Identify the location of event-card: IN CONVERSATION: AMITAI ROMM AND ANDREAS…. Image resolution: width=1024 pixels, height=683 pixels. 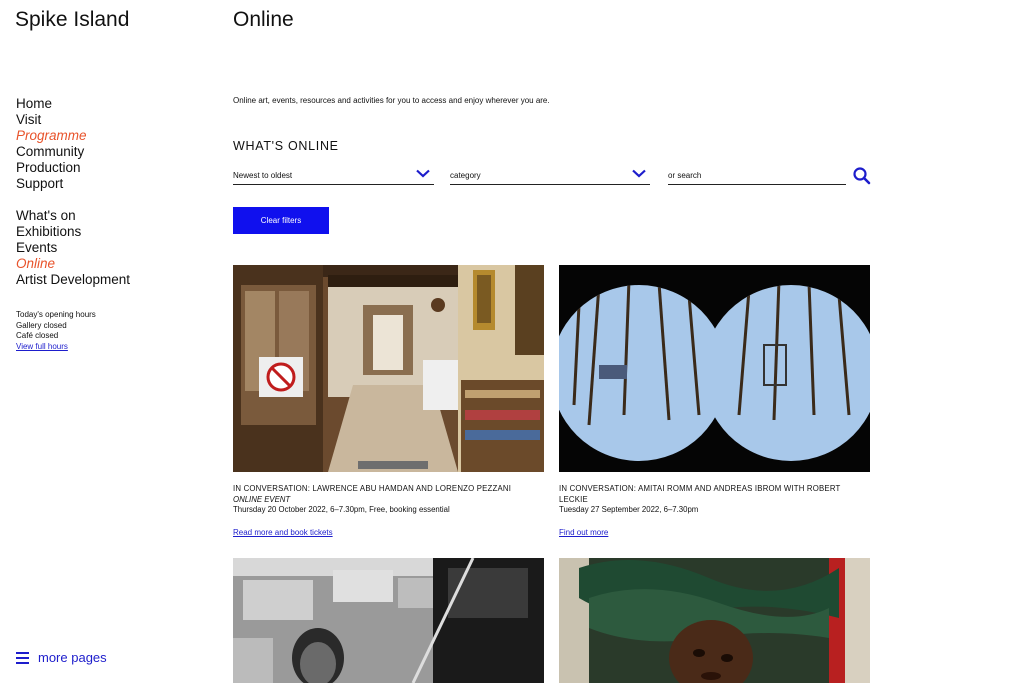
(714, 402).